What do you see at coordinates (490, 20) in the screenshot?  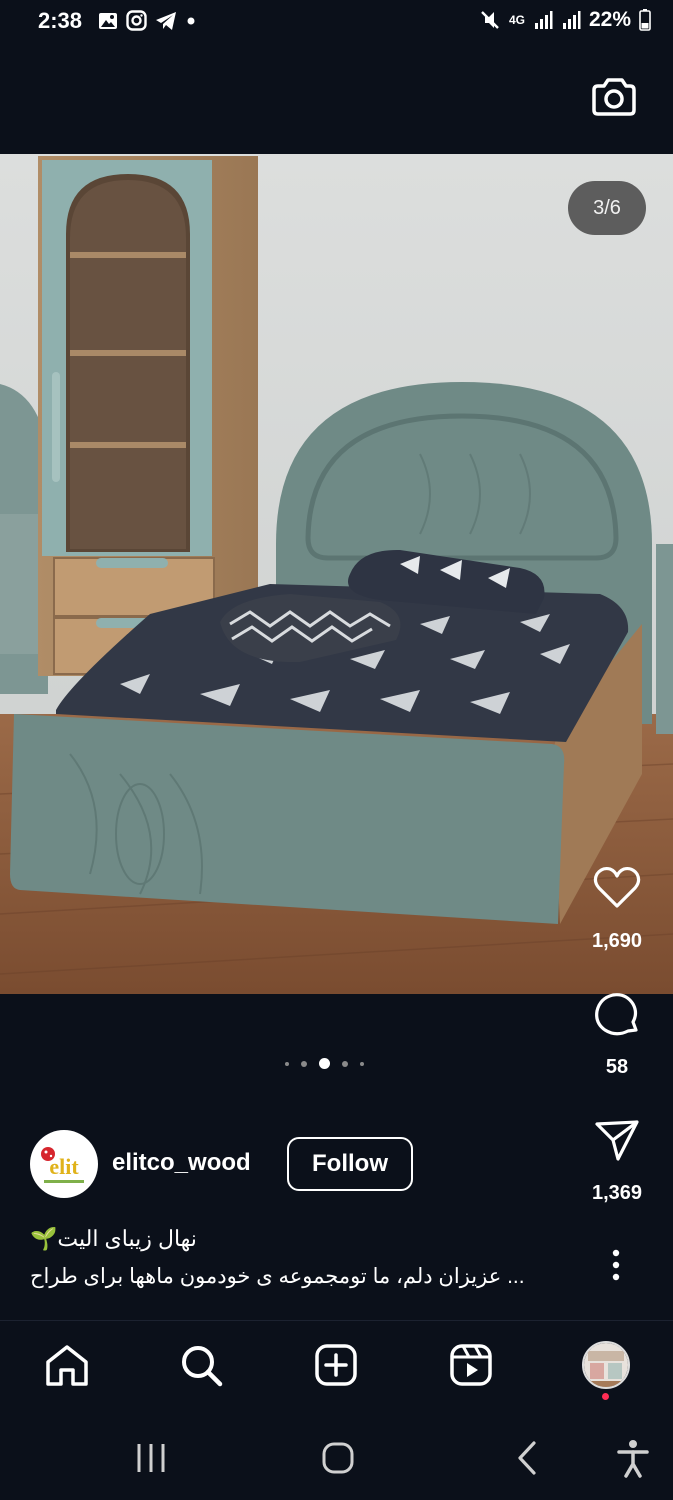 I see `mute-icon` at bounding box center [490, 20].